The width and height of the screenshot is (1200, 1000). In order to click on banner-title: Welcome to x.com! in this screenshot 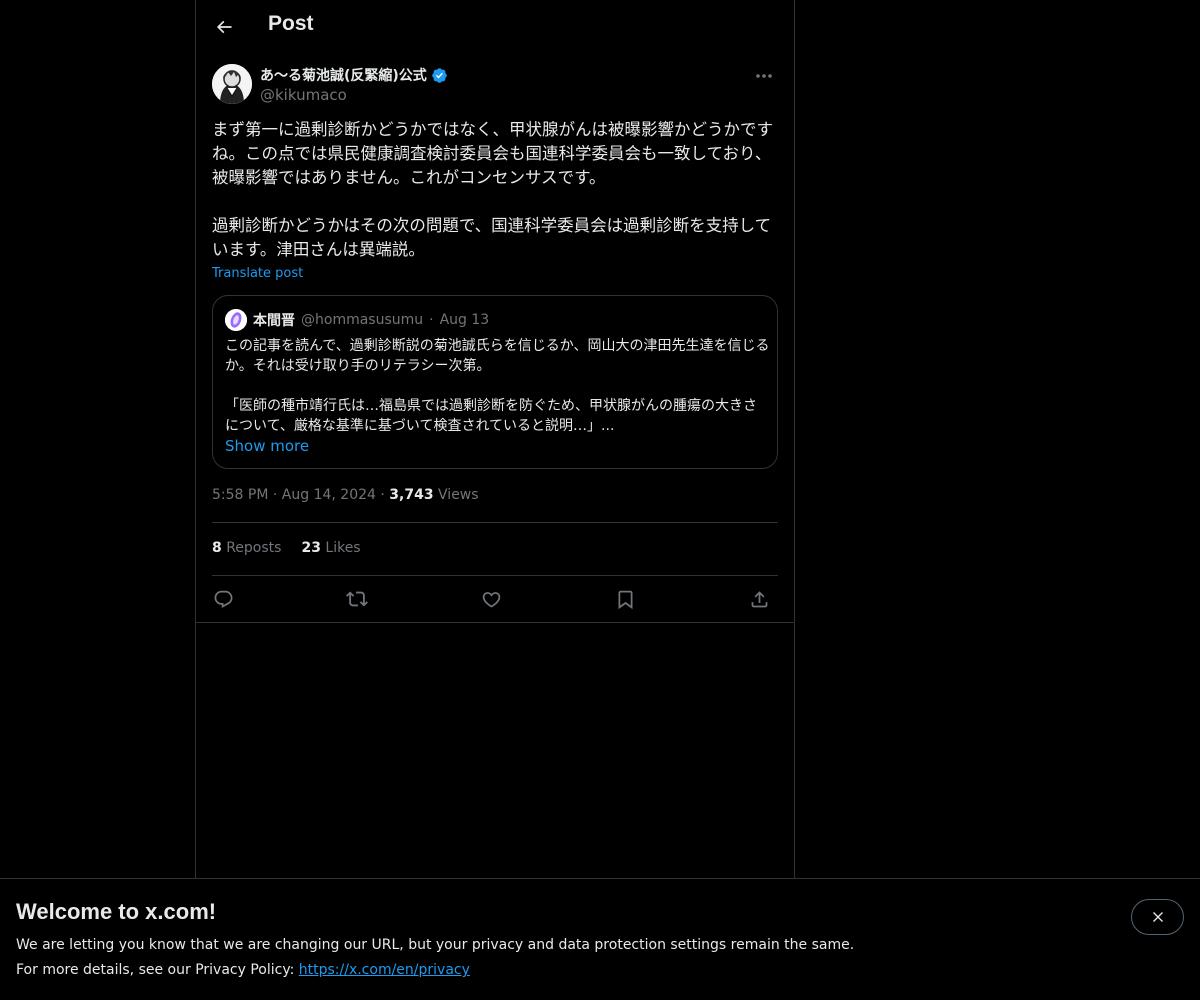, I will do `click(116, 911)`.